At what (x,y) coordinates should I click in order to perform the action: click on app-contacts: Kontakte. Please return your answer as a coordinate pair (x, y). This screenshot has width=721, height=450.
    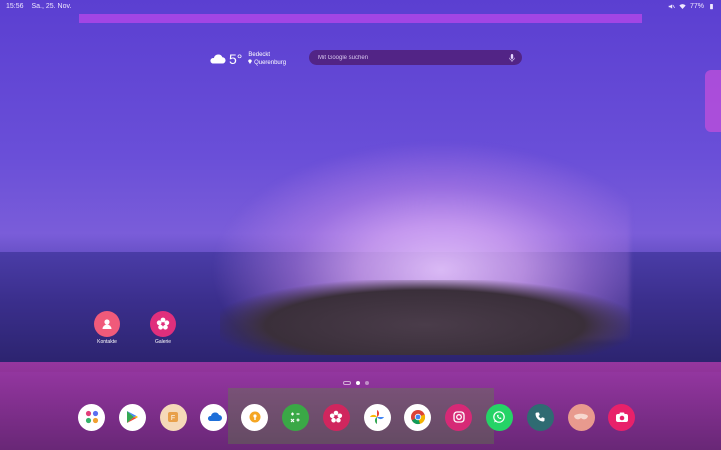
    Looking at the image, I should click on (107, 328).